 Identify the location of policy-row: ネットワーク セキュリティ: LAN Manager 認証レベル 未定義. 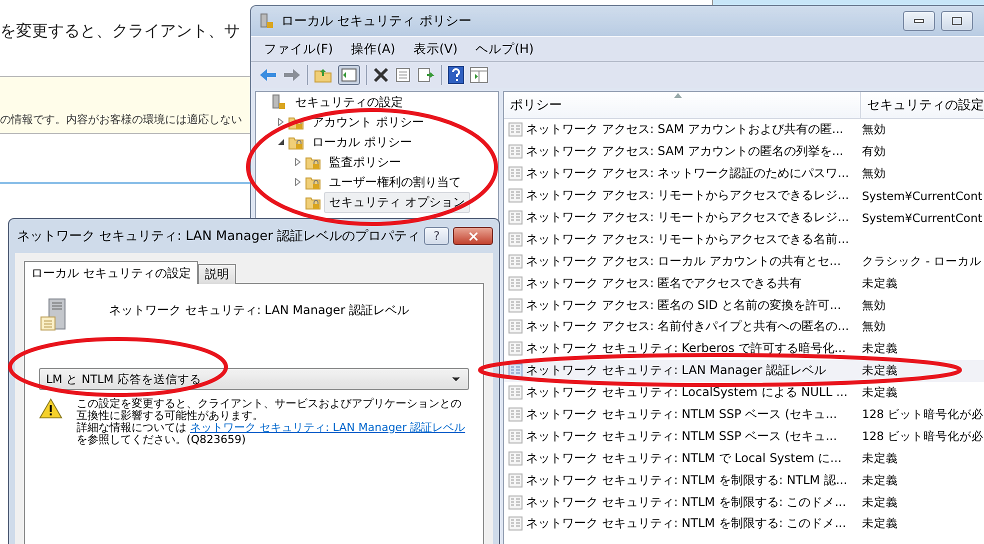
(744, 371).